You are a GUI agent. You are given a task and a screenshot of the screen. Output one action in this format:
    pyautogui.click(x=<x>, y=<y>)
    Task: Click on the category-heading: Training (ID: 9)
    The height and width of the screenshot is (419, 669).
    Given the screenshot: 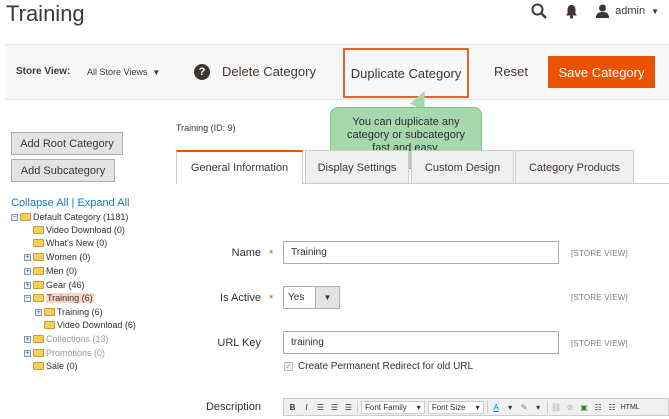 What is the action you would take?
    pyautogui.click(x=206, y=128)
    